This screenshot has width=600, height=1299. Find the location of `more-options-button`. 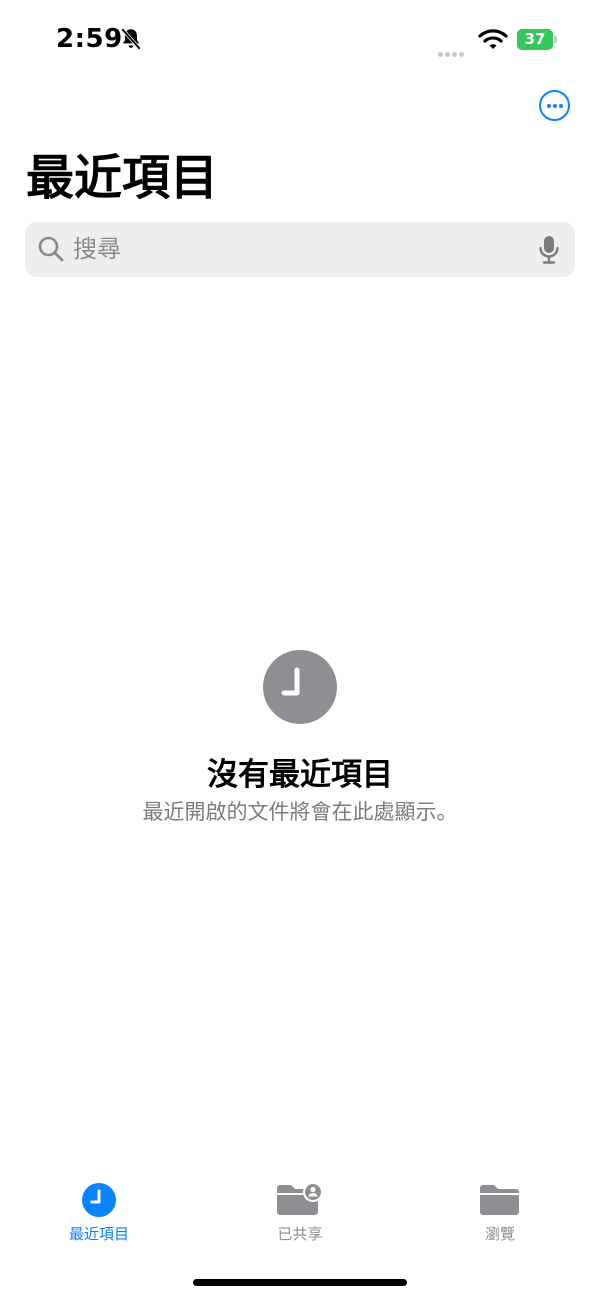

more-options-button is located at coordinates (554, 105).